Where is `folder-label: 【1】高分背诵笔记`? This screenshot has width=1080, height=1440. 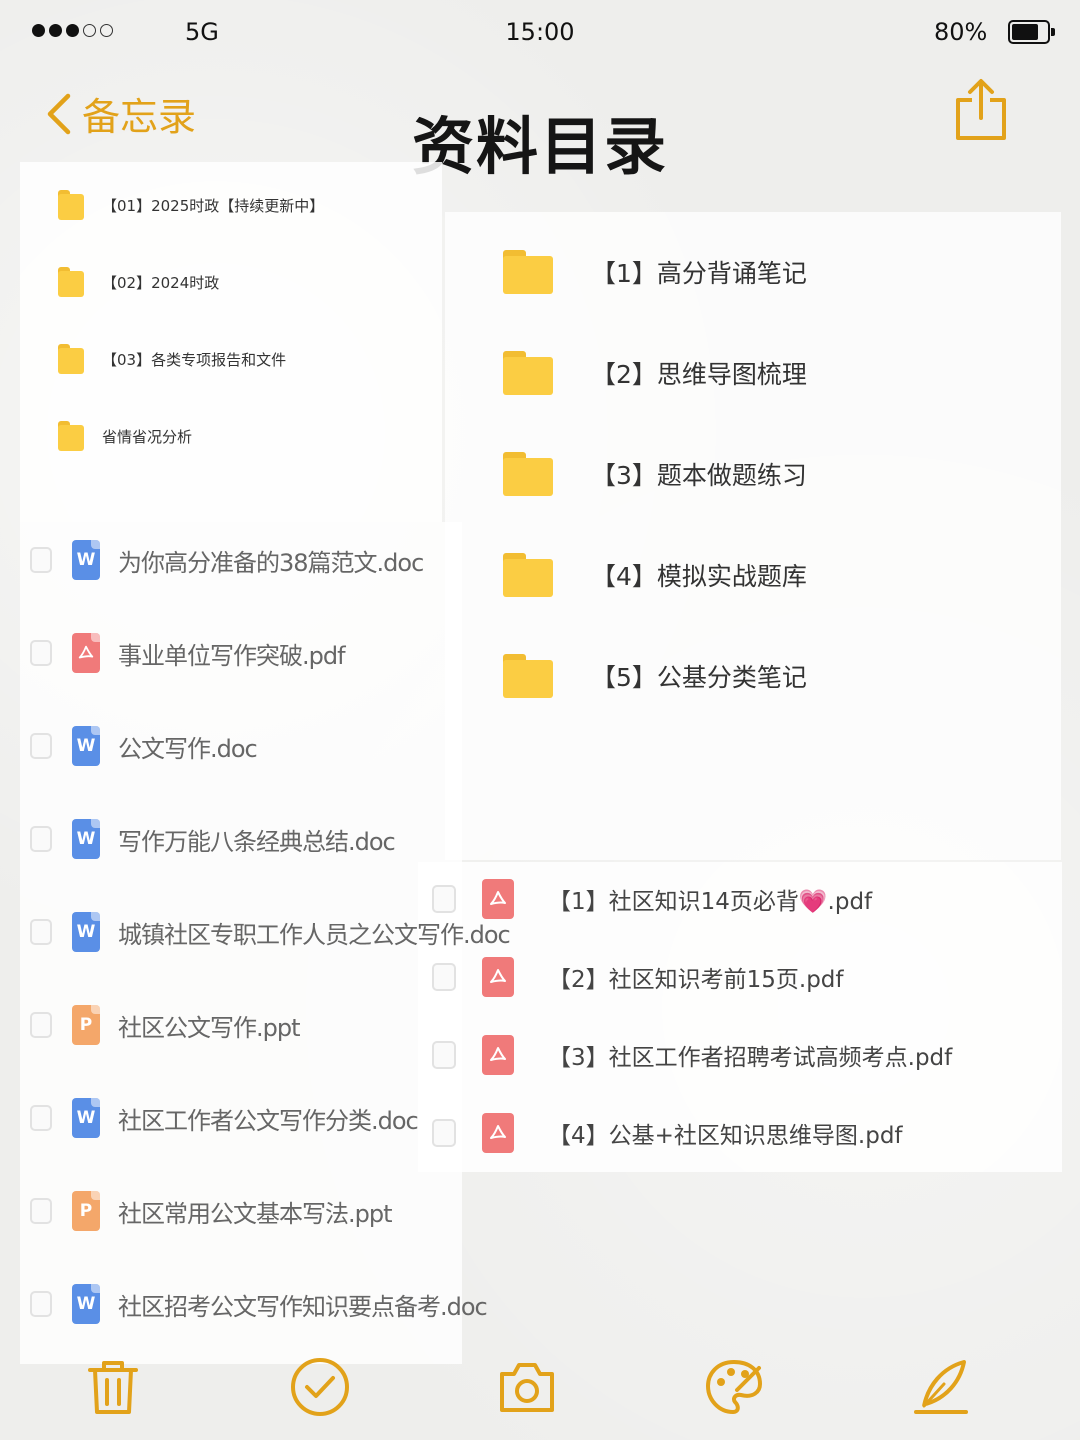 folder-label: 【1】高分背诵笔记 is located at coordinates (699, 273).